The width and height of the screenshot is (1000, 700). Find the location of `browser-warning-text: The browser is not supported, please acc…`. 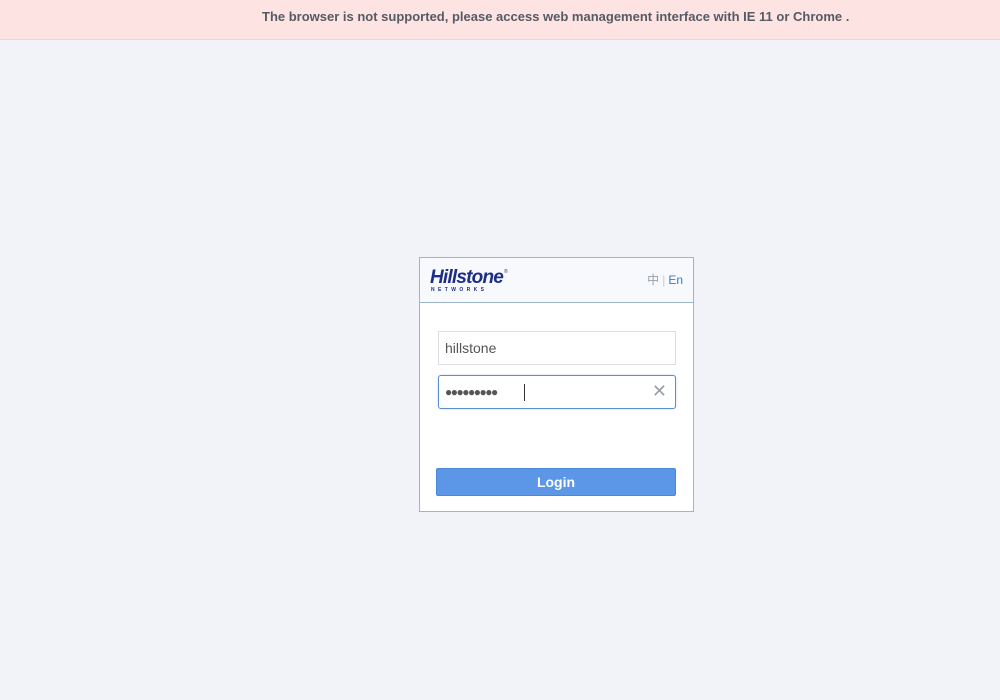

browser-warning-text: The browser is not supported, please acc… is located at coordinates (556, 16).